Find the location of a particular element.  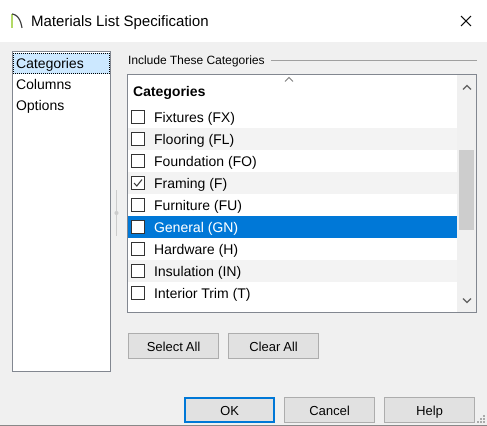

list-row: Insulation (IN) is located at coordinates (292, 271).